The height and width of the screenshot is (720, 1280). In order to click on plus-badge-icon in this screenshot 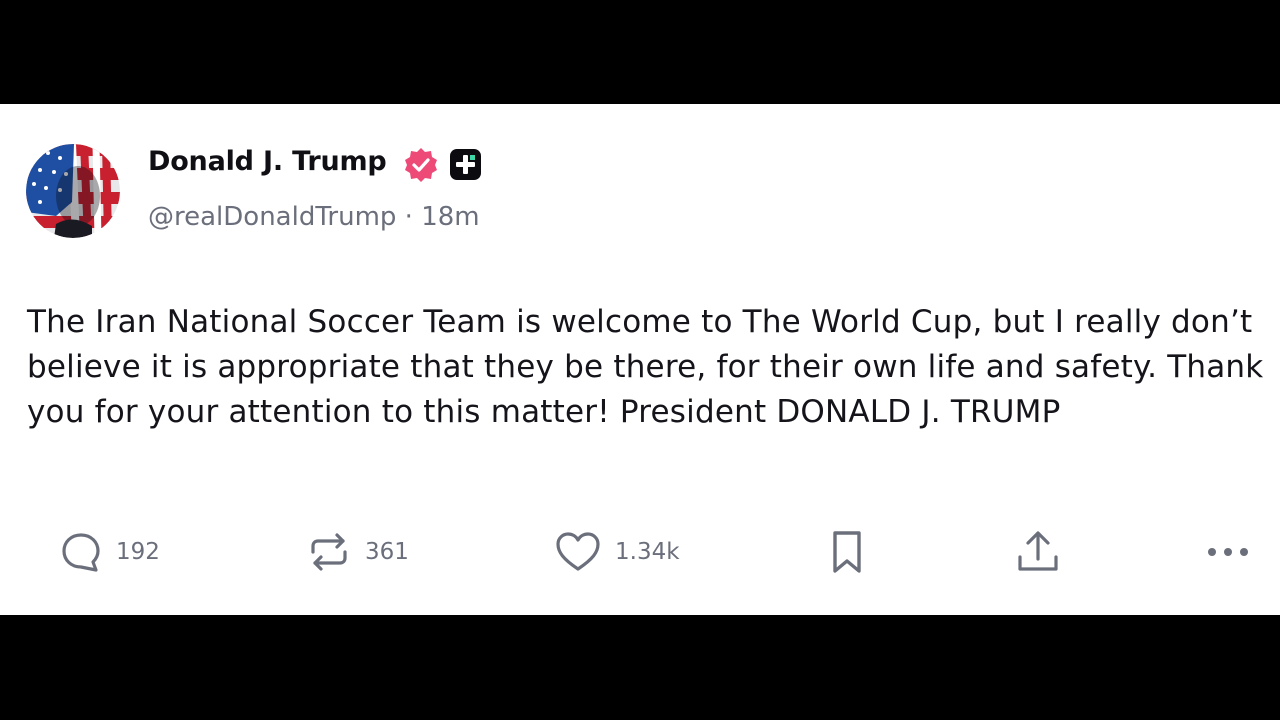, I will do `click(465, 164)`.